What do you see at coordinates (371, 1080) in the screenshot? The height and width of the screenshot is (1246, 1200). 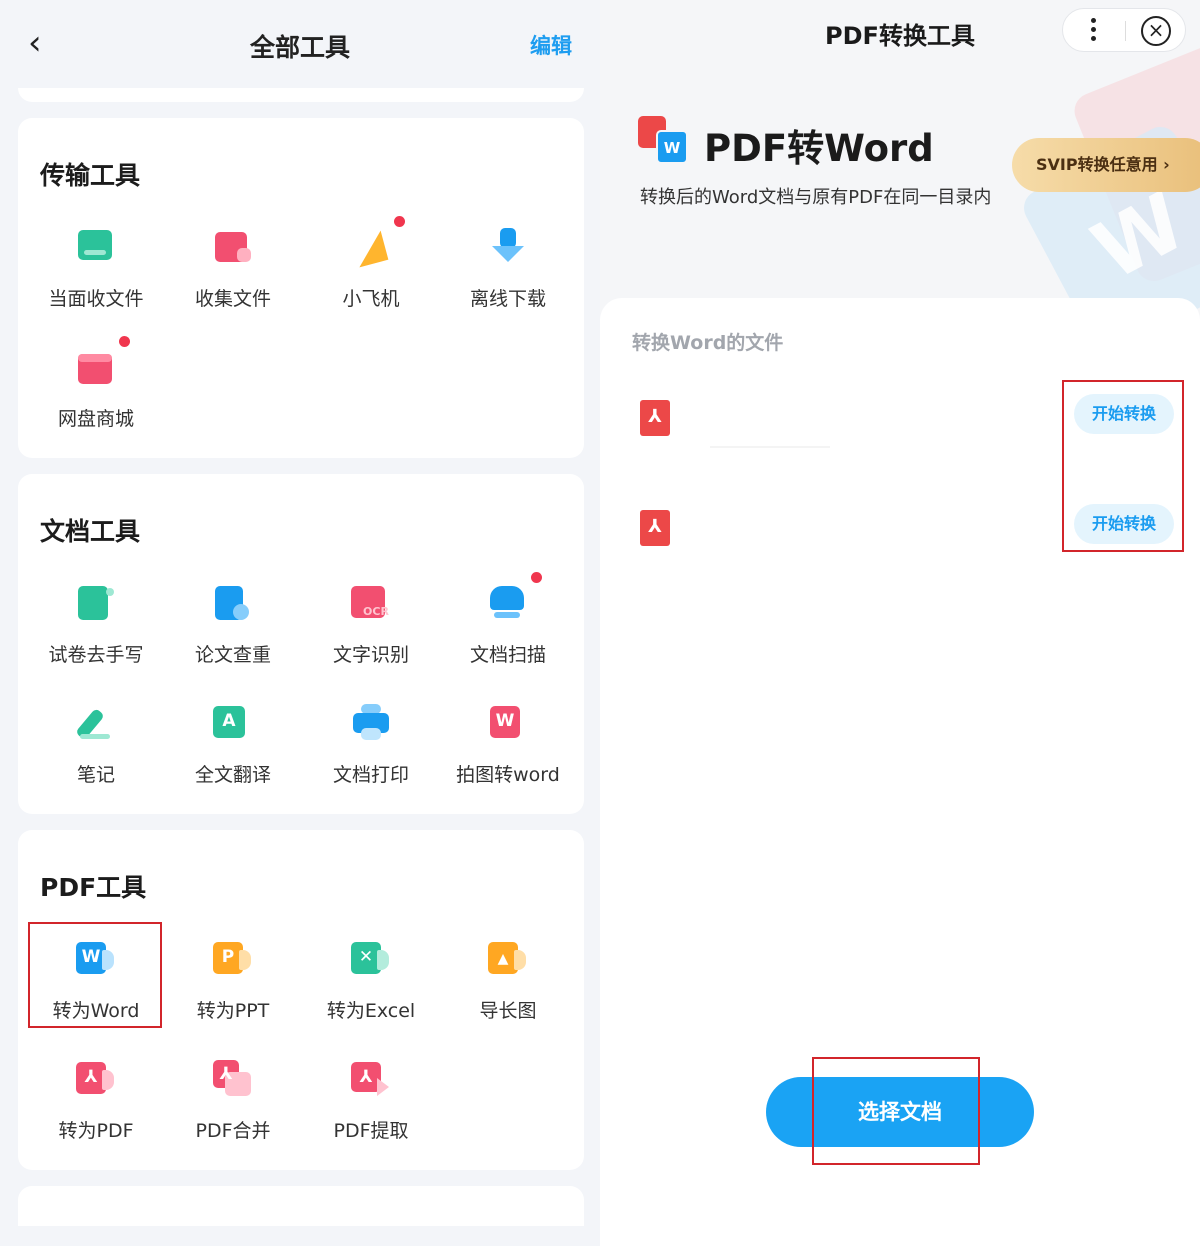 I see `pdf-extract-icon: ⅄` at bounding box center [371, 1080].